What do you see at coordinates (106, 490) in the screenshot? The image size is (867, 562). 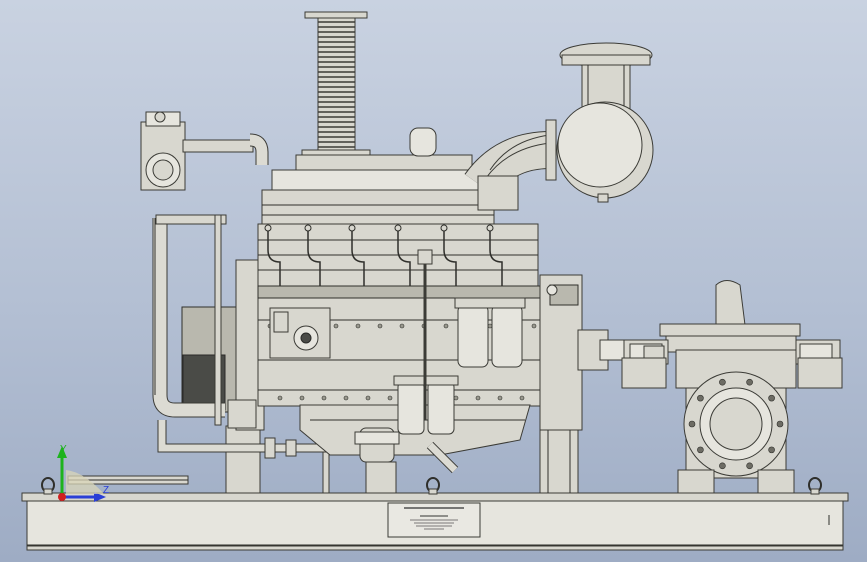 I see `axis-z-label: Z` at bounding box center [106, 490].